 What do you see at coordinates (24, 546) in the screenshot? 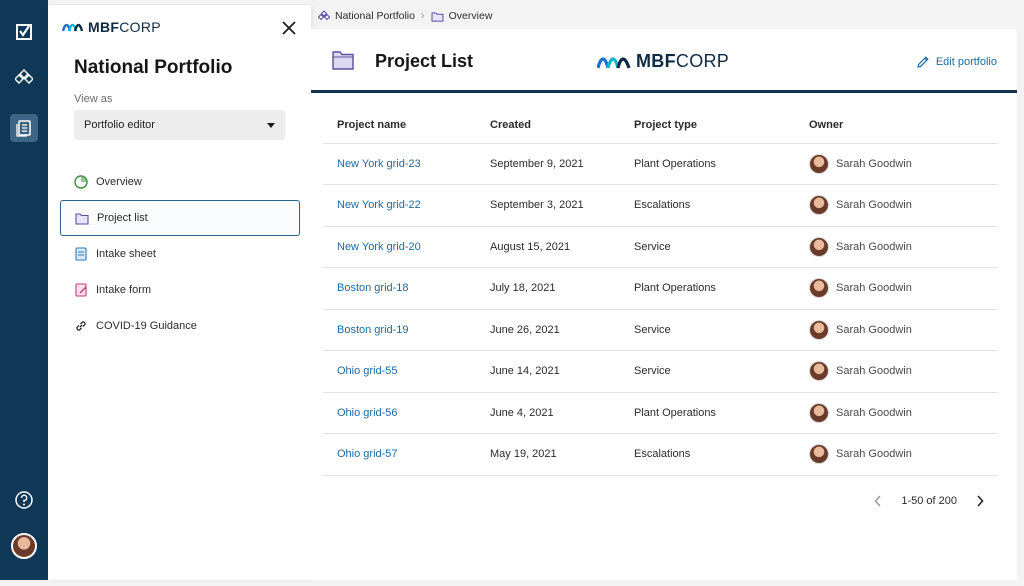
I see `user-avatar` at bounding box center [24, 546].